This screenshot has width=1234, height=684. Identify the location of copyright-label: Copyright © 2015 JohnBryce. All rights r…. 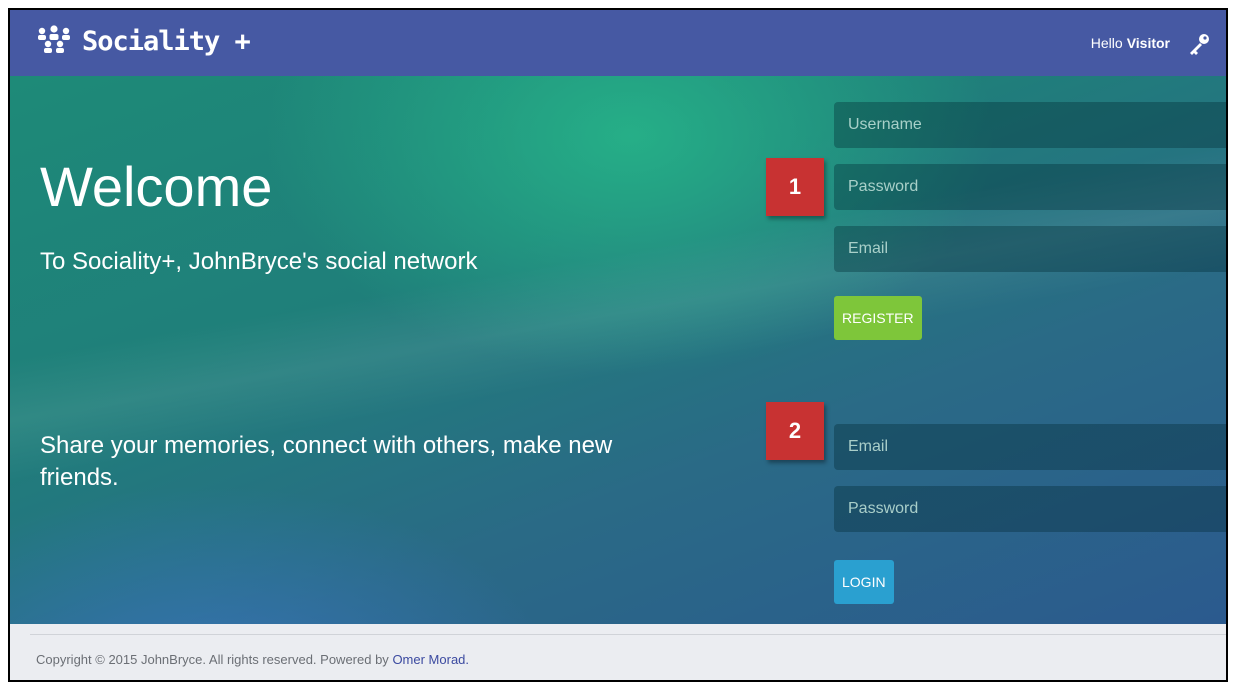
(212, 659).